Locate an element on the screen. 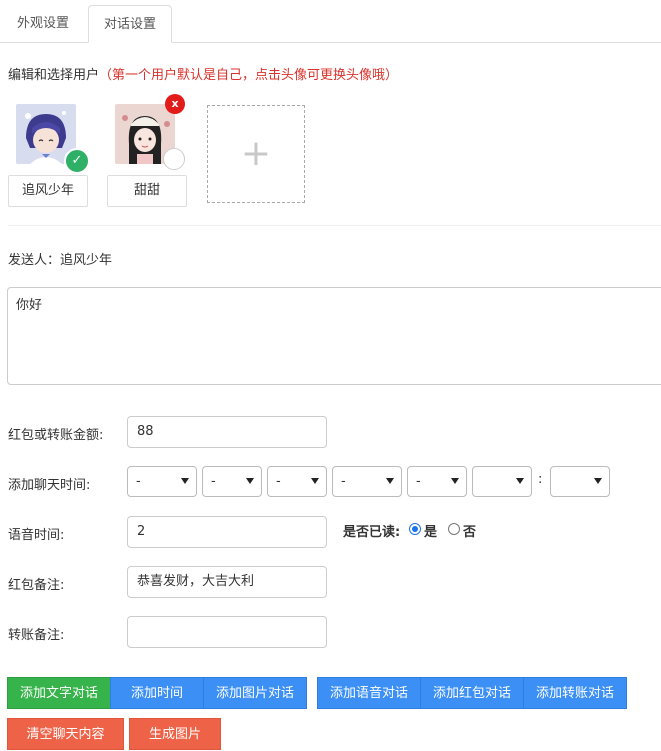 The width and height of the screenshot is (661, 751). sender-label: 发送人： is located at coordinates (34, 260).